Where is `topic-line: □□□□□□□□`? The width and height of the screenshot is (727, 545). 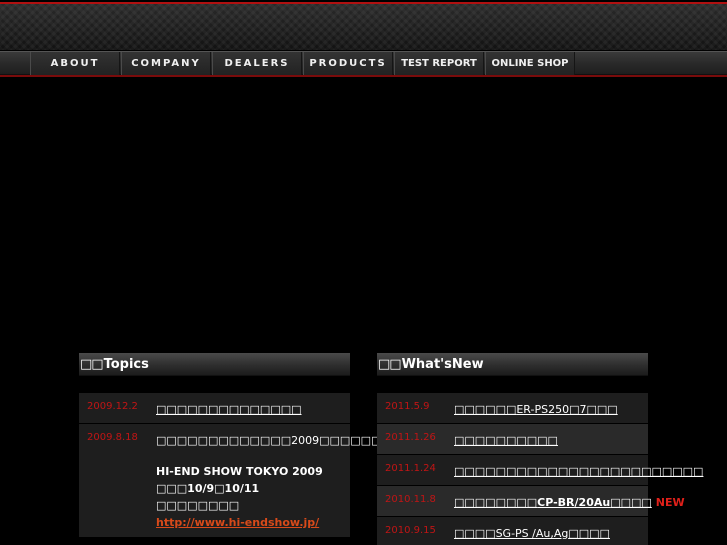 topic-line: □□□□□□□□ is located at coordinates (198, 505).